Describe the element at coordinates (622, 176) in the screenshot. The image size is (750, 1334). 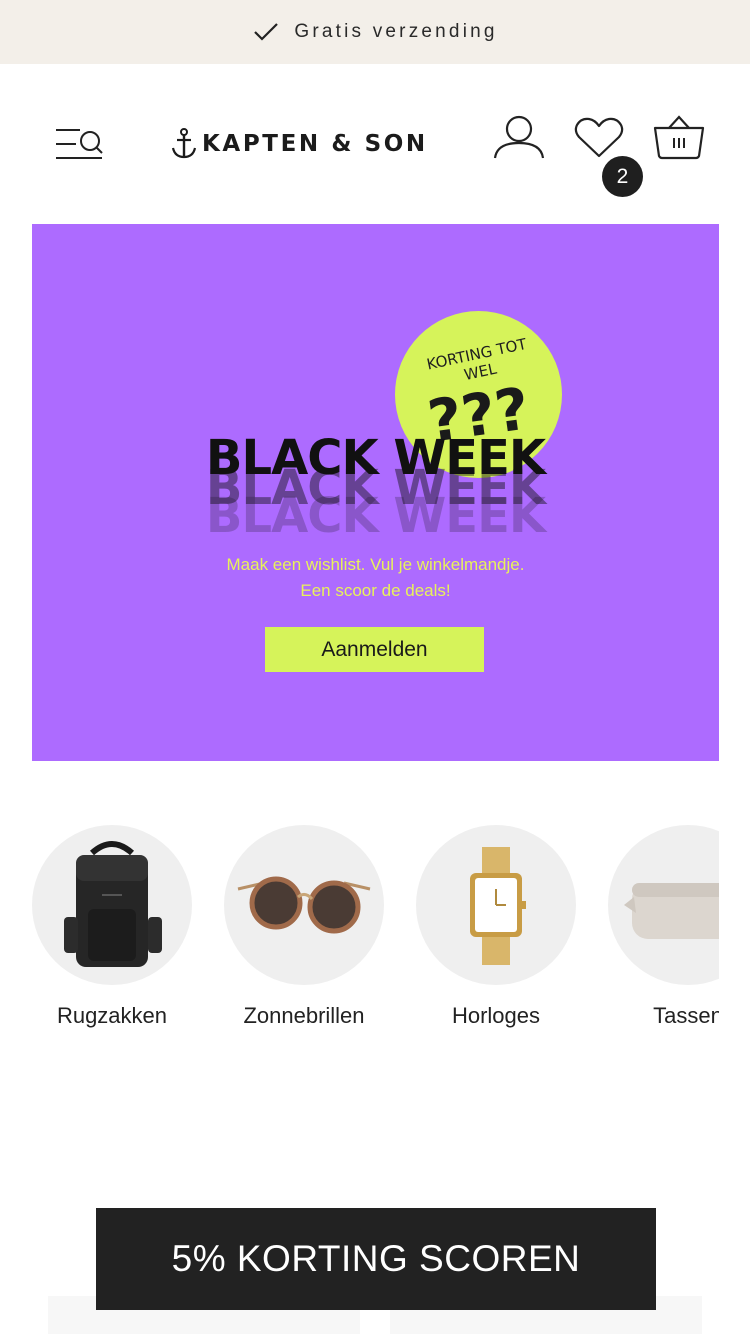
I see `wishlist-count-badge: 2` at that location.